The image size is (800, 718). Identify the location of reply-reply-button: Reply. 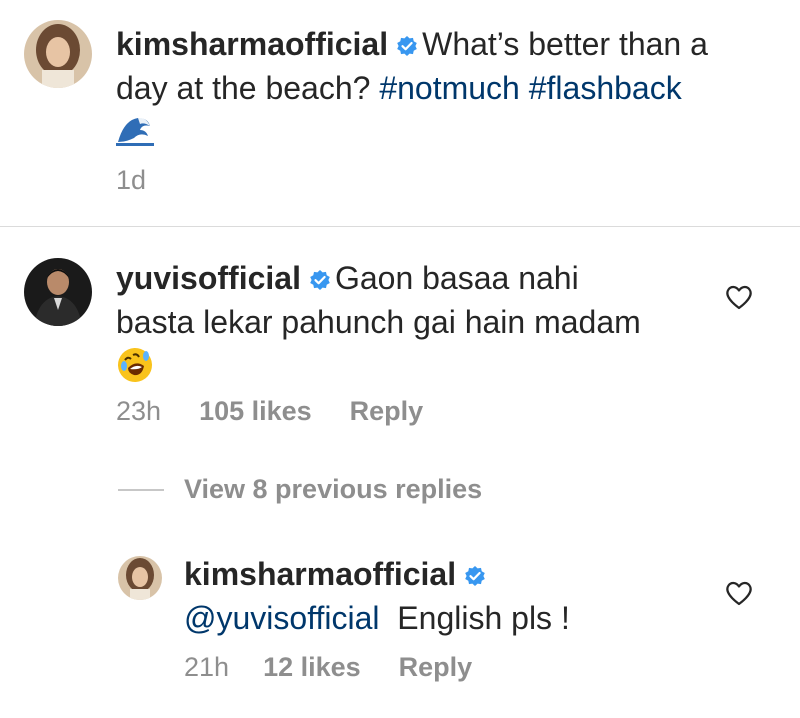
(436, 667).